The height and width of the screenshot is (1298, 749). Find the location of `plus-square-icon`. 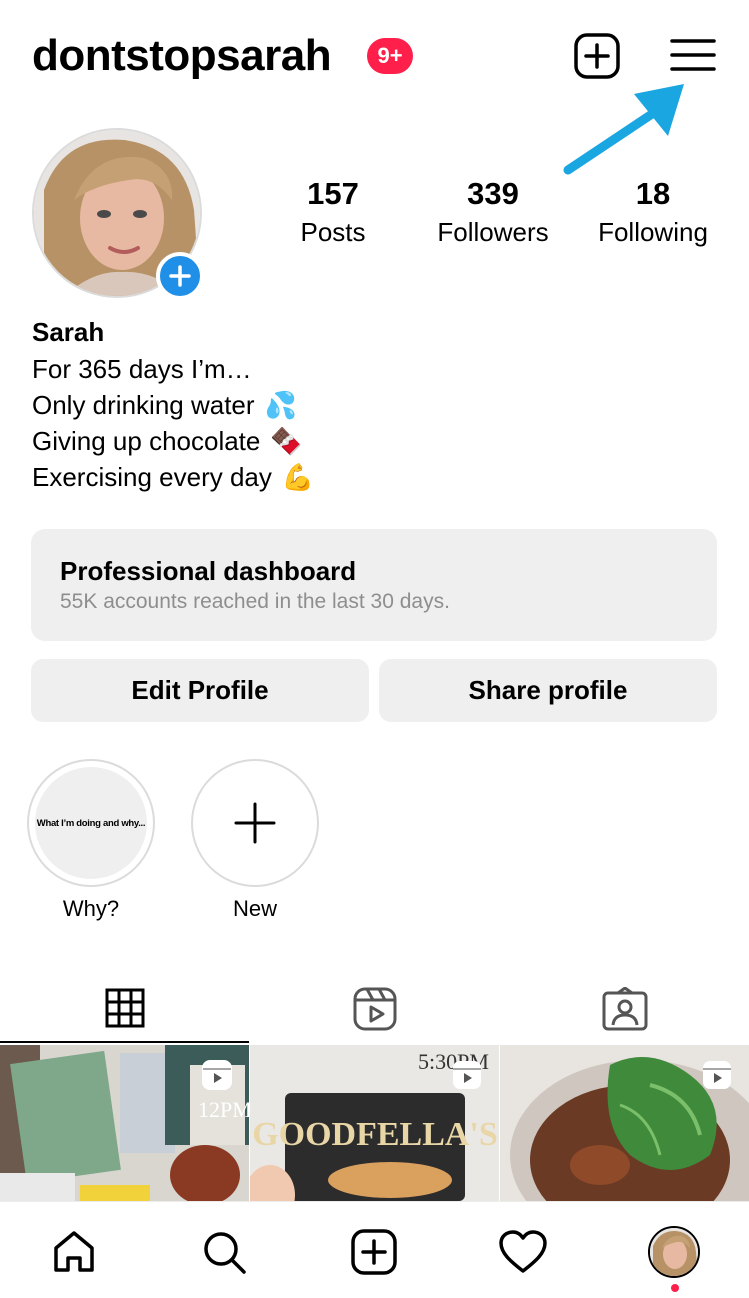

plus-square-icon is located at coordinates (597, 56).